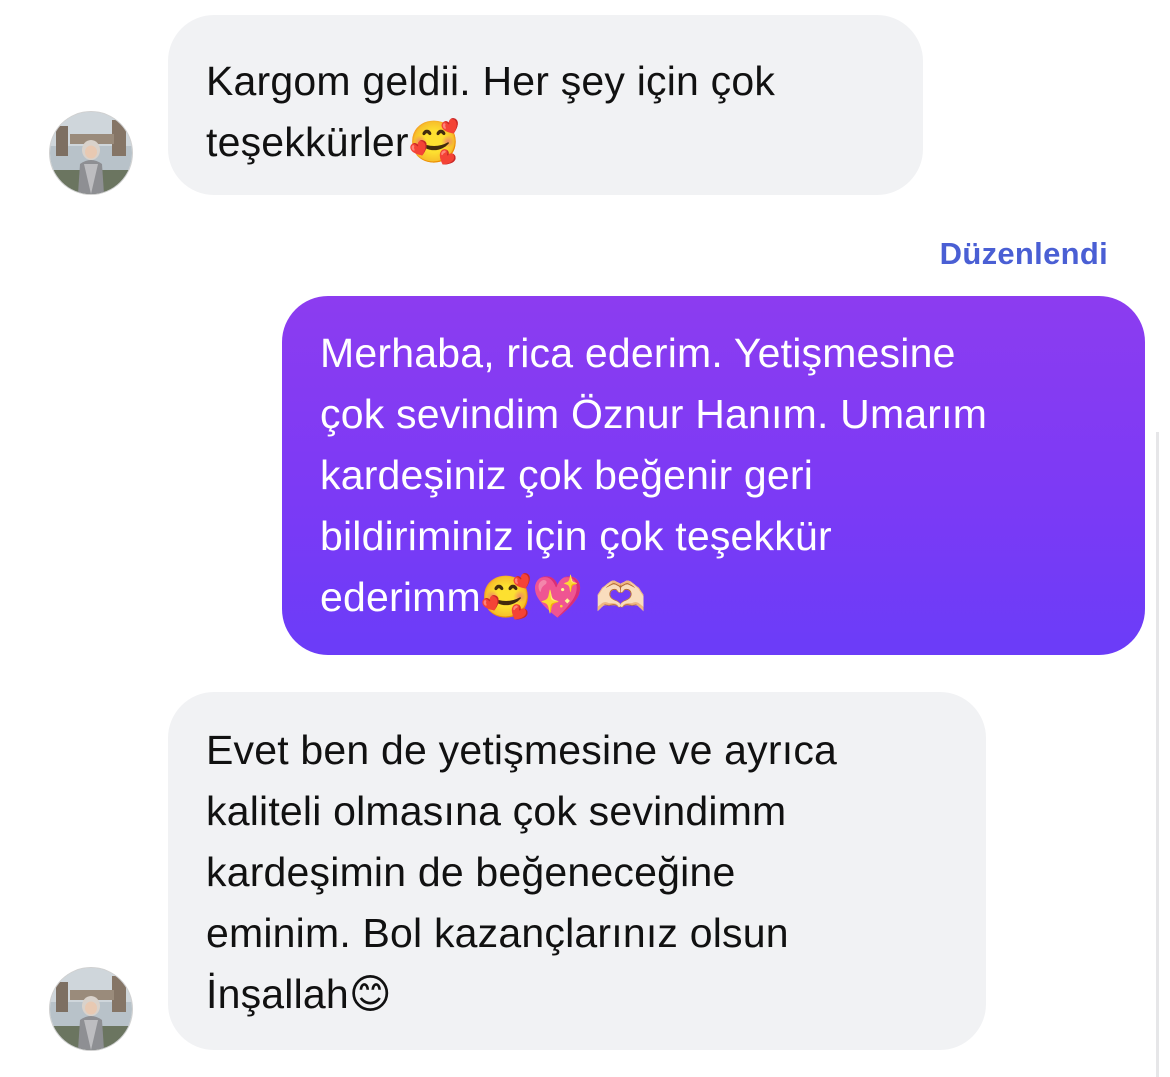  Describe the element at coordinates (1023, 253) in the screenshot. I see `edited-label: Düzenlendi` at that location.